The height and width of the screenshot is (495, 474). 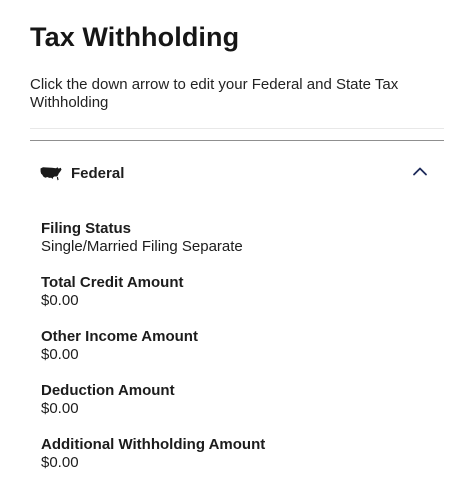 What do you see at coordinates (135, 37) in the screenshot?
I see `page-title: Tax Withholding` at bounding box center [135, 37].